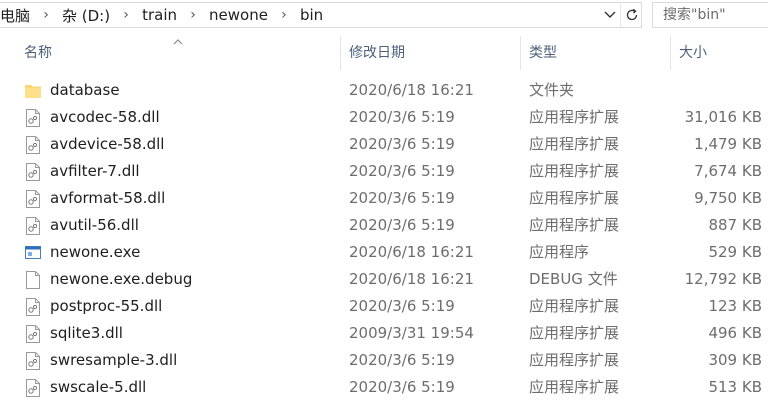  Describe the element at coordinates (735, 252) in the screenshot. I see `file-size: 529 KB` at that location.